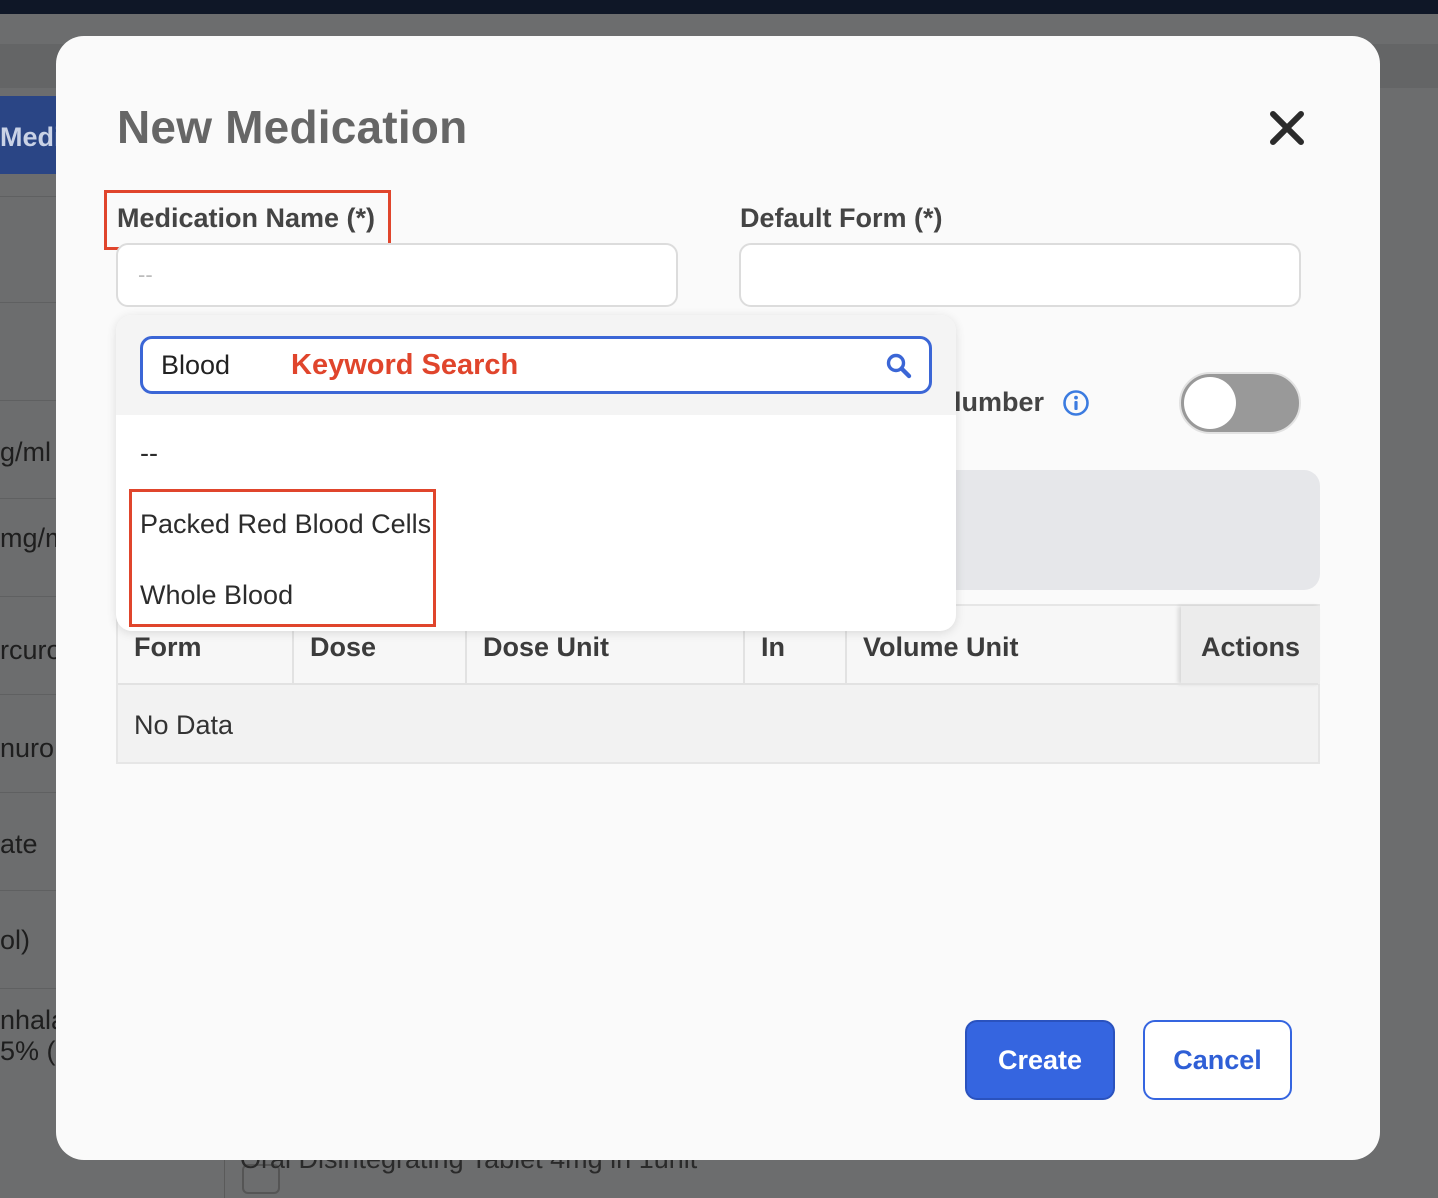 The height and width of the screenshot is (1198, 1438). I want to click on default-form-input, so click(1020, 275).